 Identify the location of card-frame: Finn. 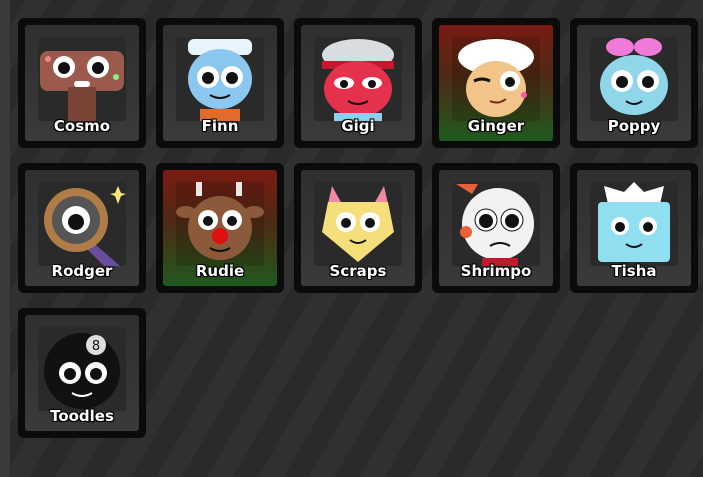
(220, 83).